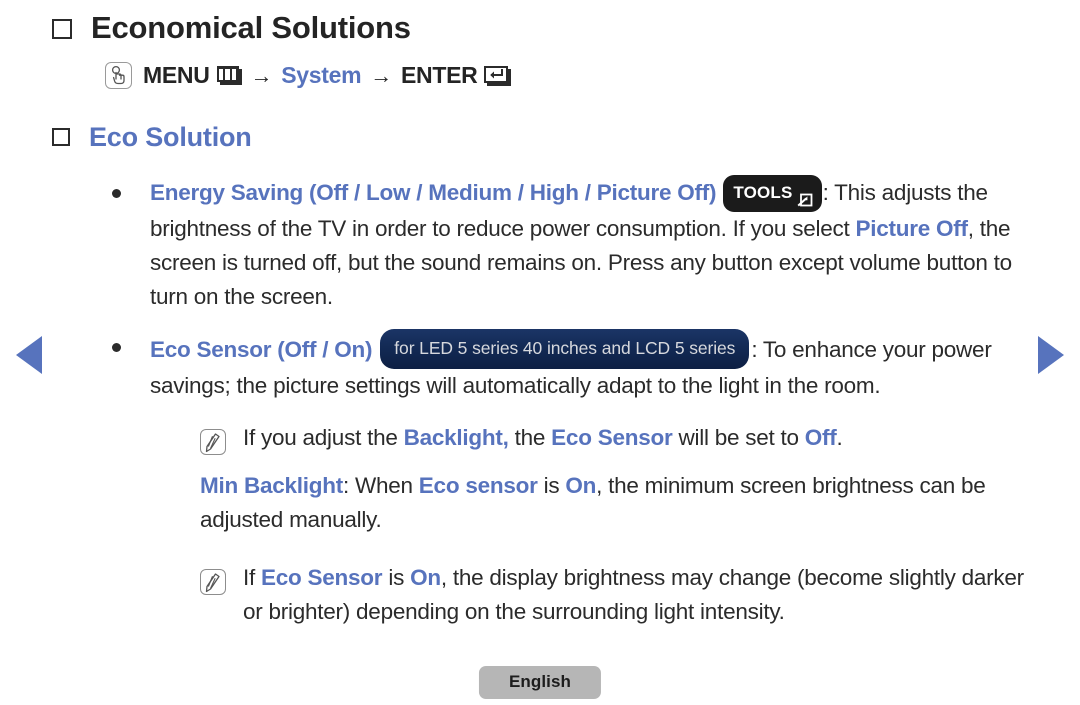 The height and width of the screenshot is (705, 1080). What do you see at coordinates (567, 75) in the screenshot?
I see `menu-path-breadcrumb: MENU → System → ENTER` at bounding box center [567, 75].